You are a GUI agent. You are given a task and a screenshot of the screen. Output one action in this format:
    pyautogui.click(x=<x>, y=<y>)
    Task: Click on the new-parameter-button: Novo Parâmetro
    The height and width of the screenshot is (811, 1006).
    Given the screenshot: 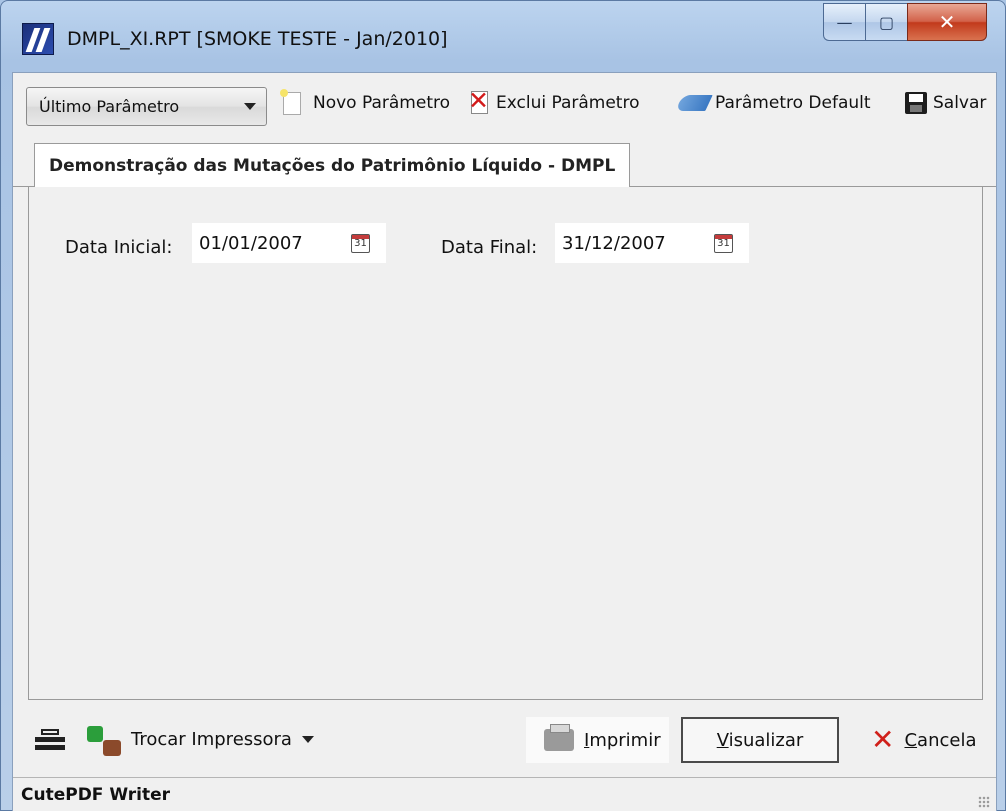 What is the action you would take?
    pyautogui.click(x=365, y=102)
    